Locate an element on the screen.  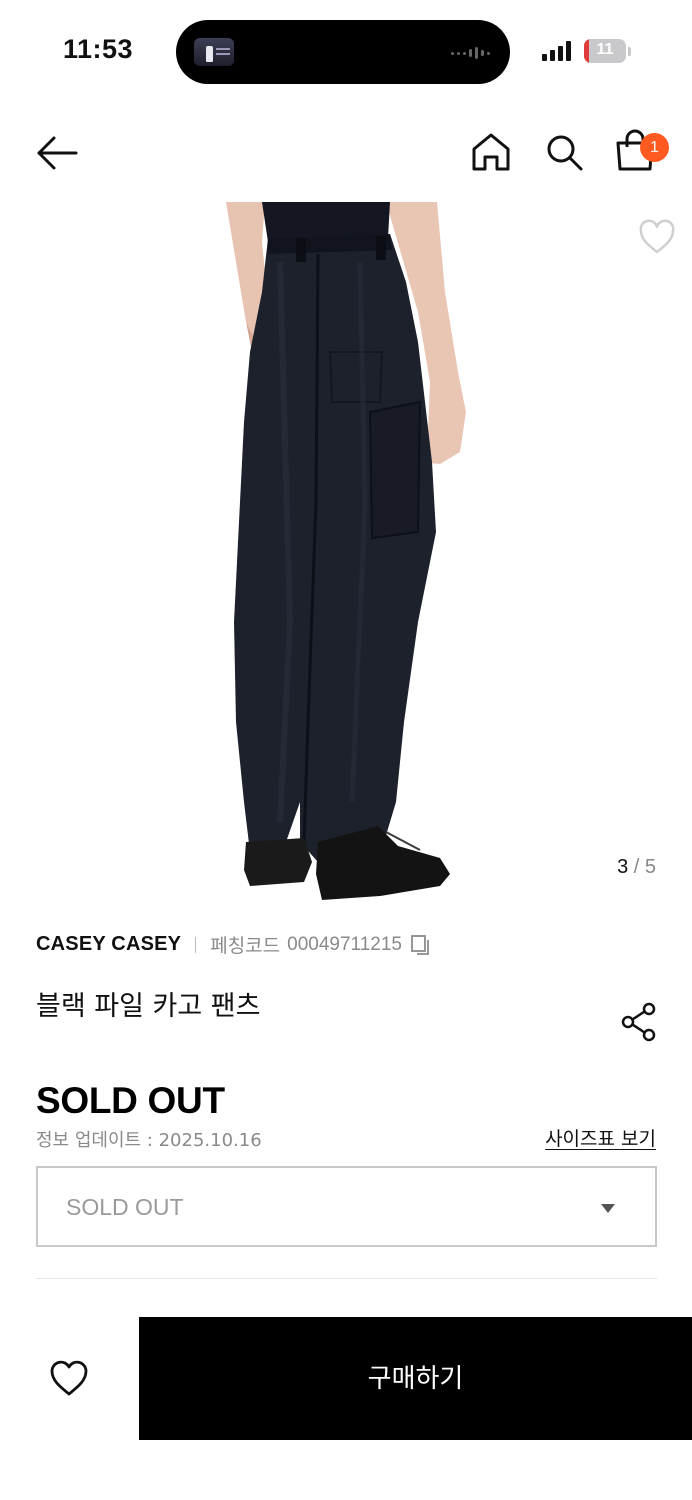
caret-down-icon is located at coordinates (608, 1208).